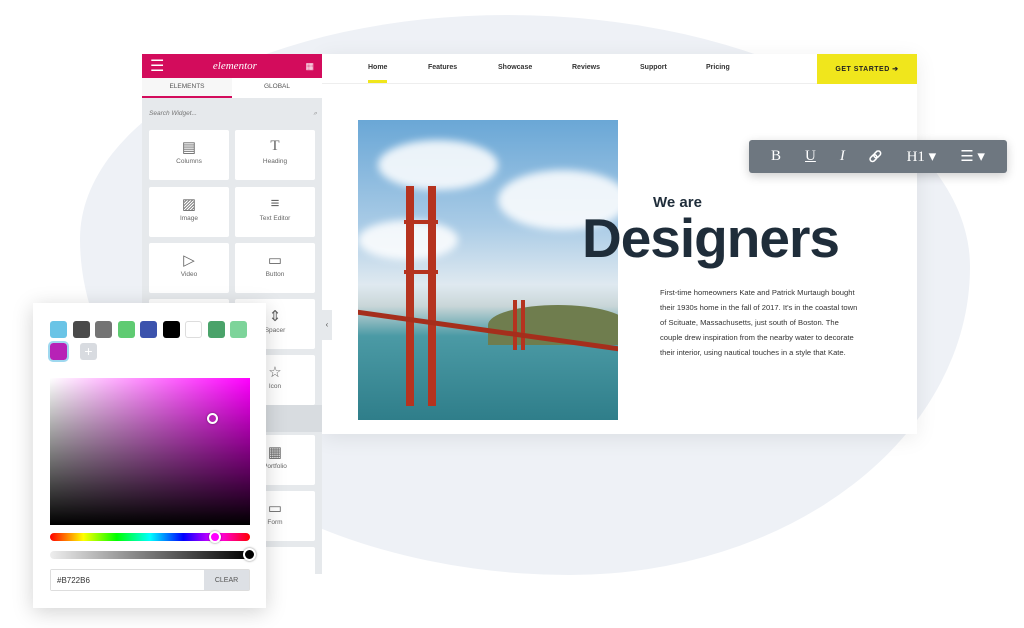 The width and height of the screenshot is (1024, 628). I want to click on widget-heading: T Heading, so click(275, 155).